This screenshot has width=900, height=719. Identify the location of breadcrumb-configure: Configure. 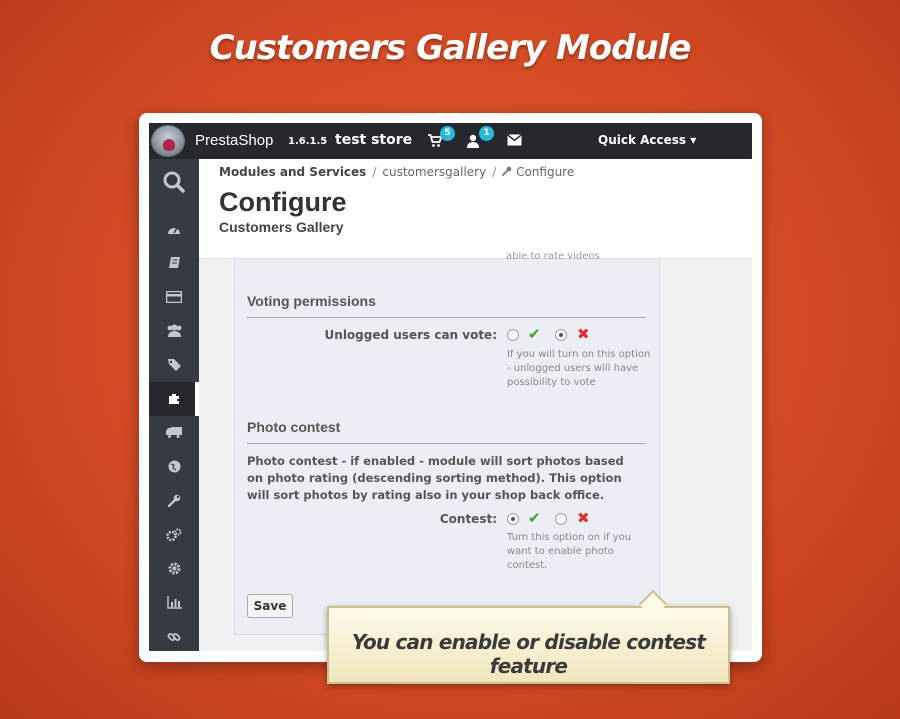
(545, 172).